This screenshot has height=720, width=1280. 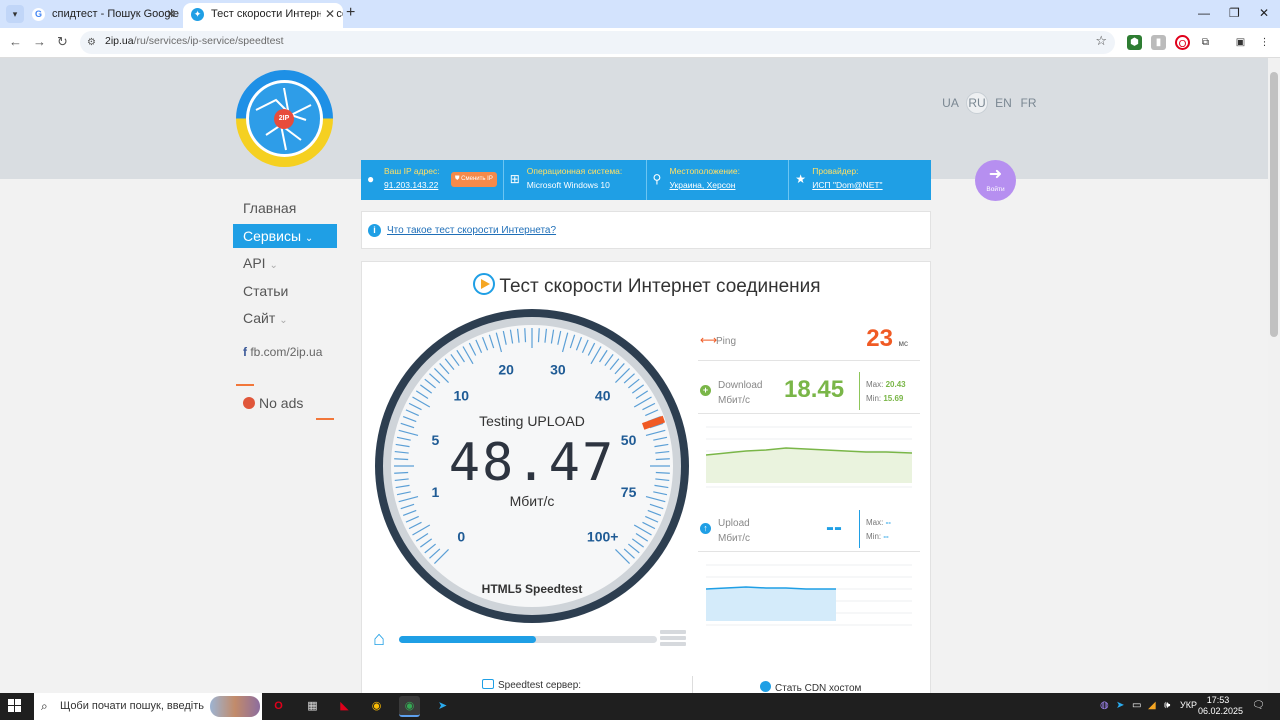 What do you see at coordinates (15, 41) in the screenshot?
I see `back-arrow-icon: ←` at bounding box center [15, 41].